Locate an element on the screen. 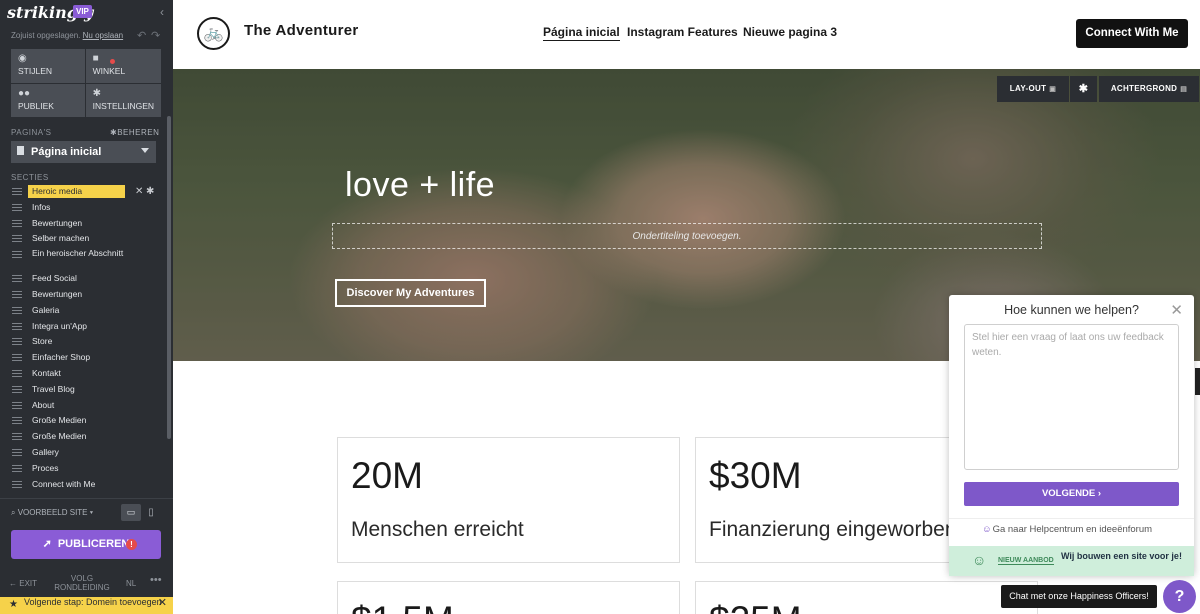  section-item: Gallery is located at coordinates (86, 453).